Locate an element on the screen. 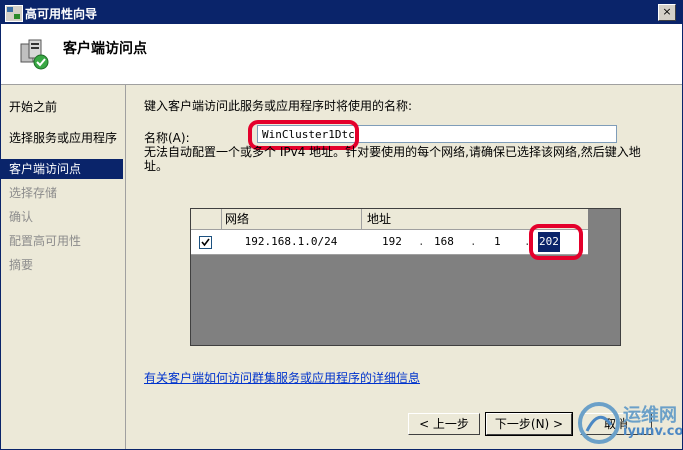 The image size is (683, 450). ip-octet-3: 1 is located at coordinates (497, 242).